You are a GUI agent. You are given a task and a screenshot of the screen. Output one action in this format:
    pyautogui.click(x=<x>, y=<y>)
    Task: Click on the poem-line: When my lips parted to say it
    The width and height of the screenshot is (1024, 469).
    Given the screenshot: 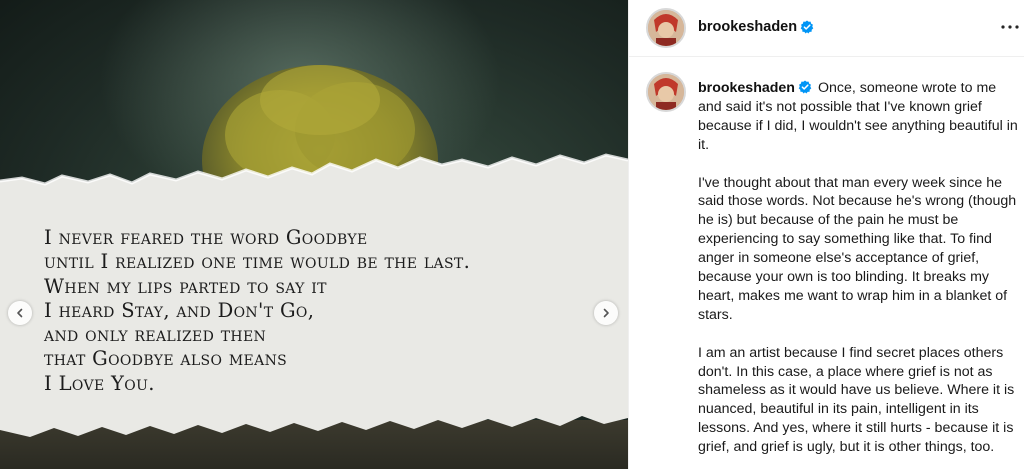 What is the action you would take?
    pyautogui.click(x=185, y=286)
    